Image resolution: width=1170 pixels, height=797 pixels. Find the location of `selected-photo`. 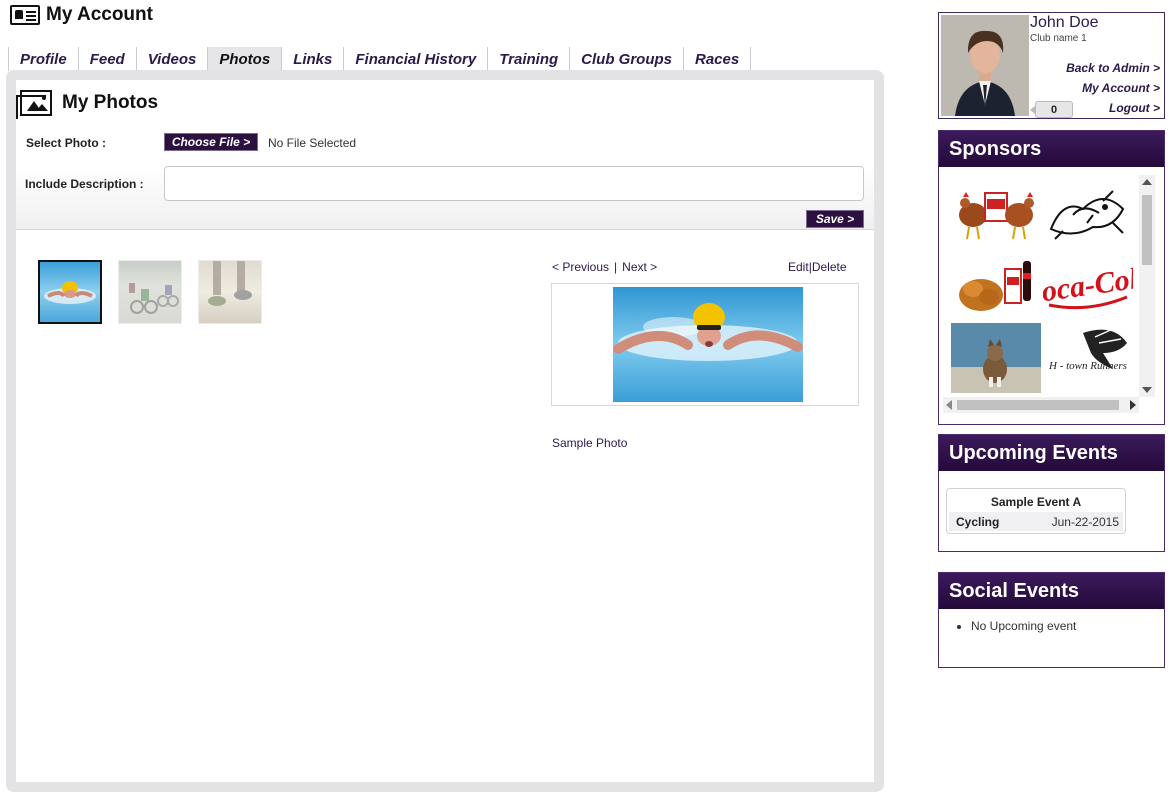

selected-photo is located at coordinates (708, 344).